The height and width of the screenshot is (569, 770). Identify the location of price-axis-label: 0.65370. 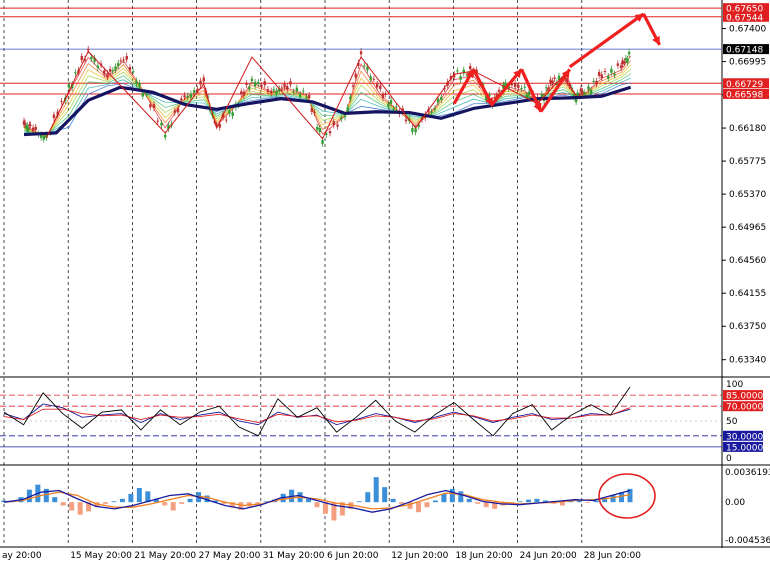
(747, 195).